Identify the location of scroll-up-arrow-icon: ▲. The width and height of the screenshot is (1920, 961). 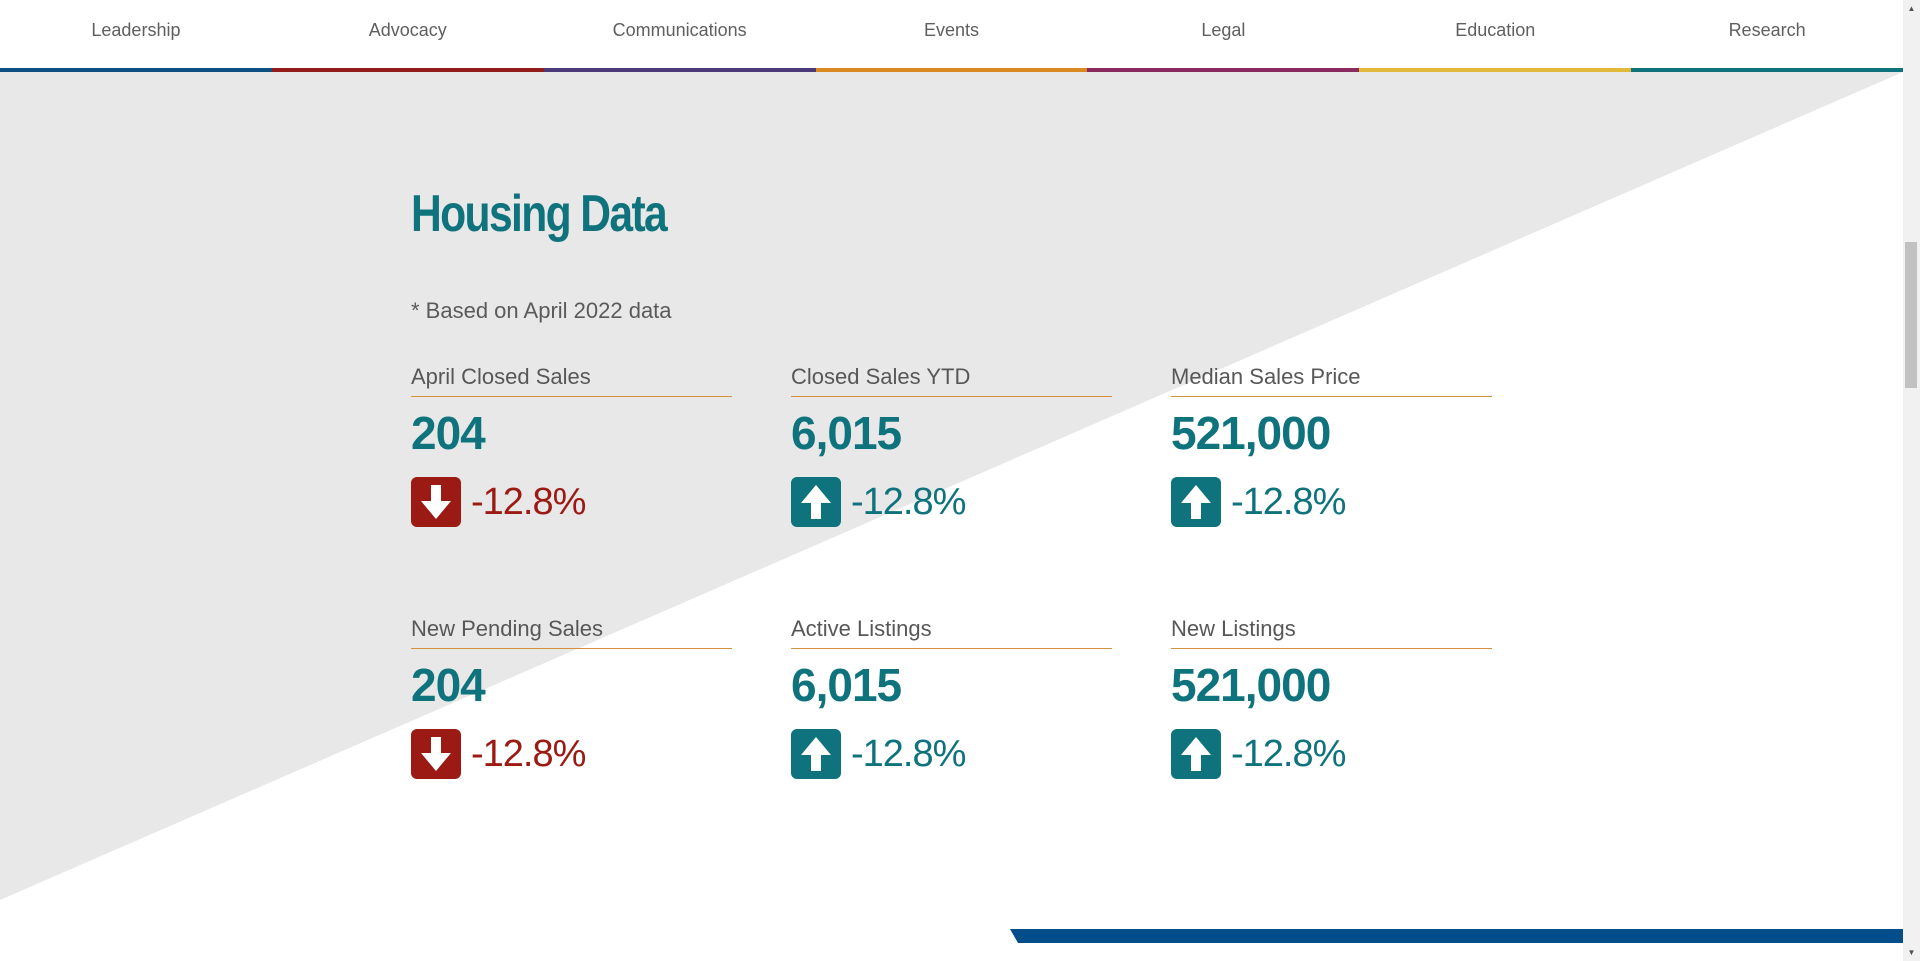
(1911, 8).